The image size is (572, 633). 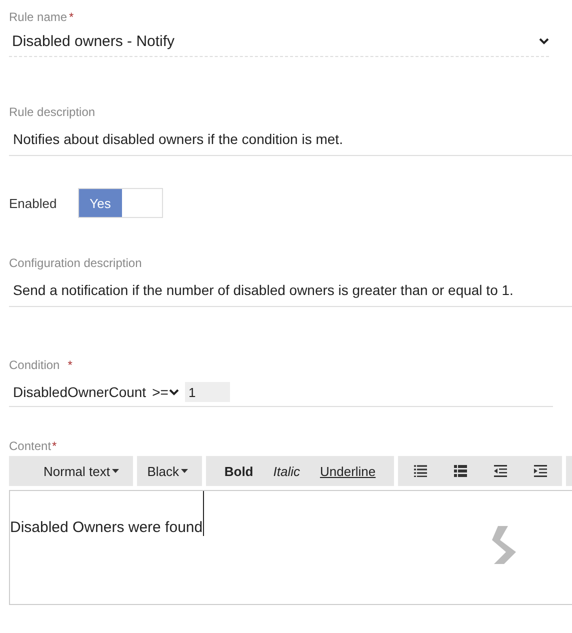 I want to click on bold-button: Bold, so click(x=239, y=471).